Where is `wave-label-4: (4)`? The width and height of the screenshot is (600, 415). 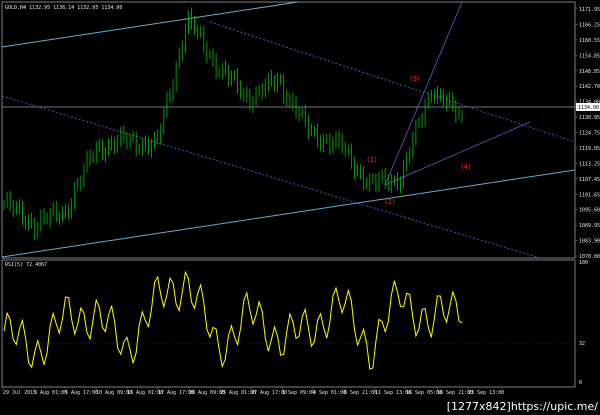 wave-label-4: (4) is located at coordinates (466, 167).